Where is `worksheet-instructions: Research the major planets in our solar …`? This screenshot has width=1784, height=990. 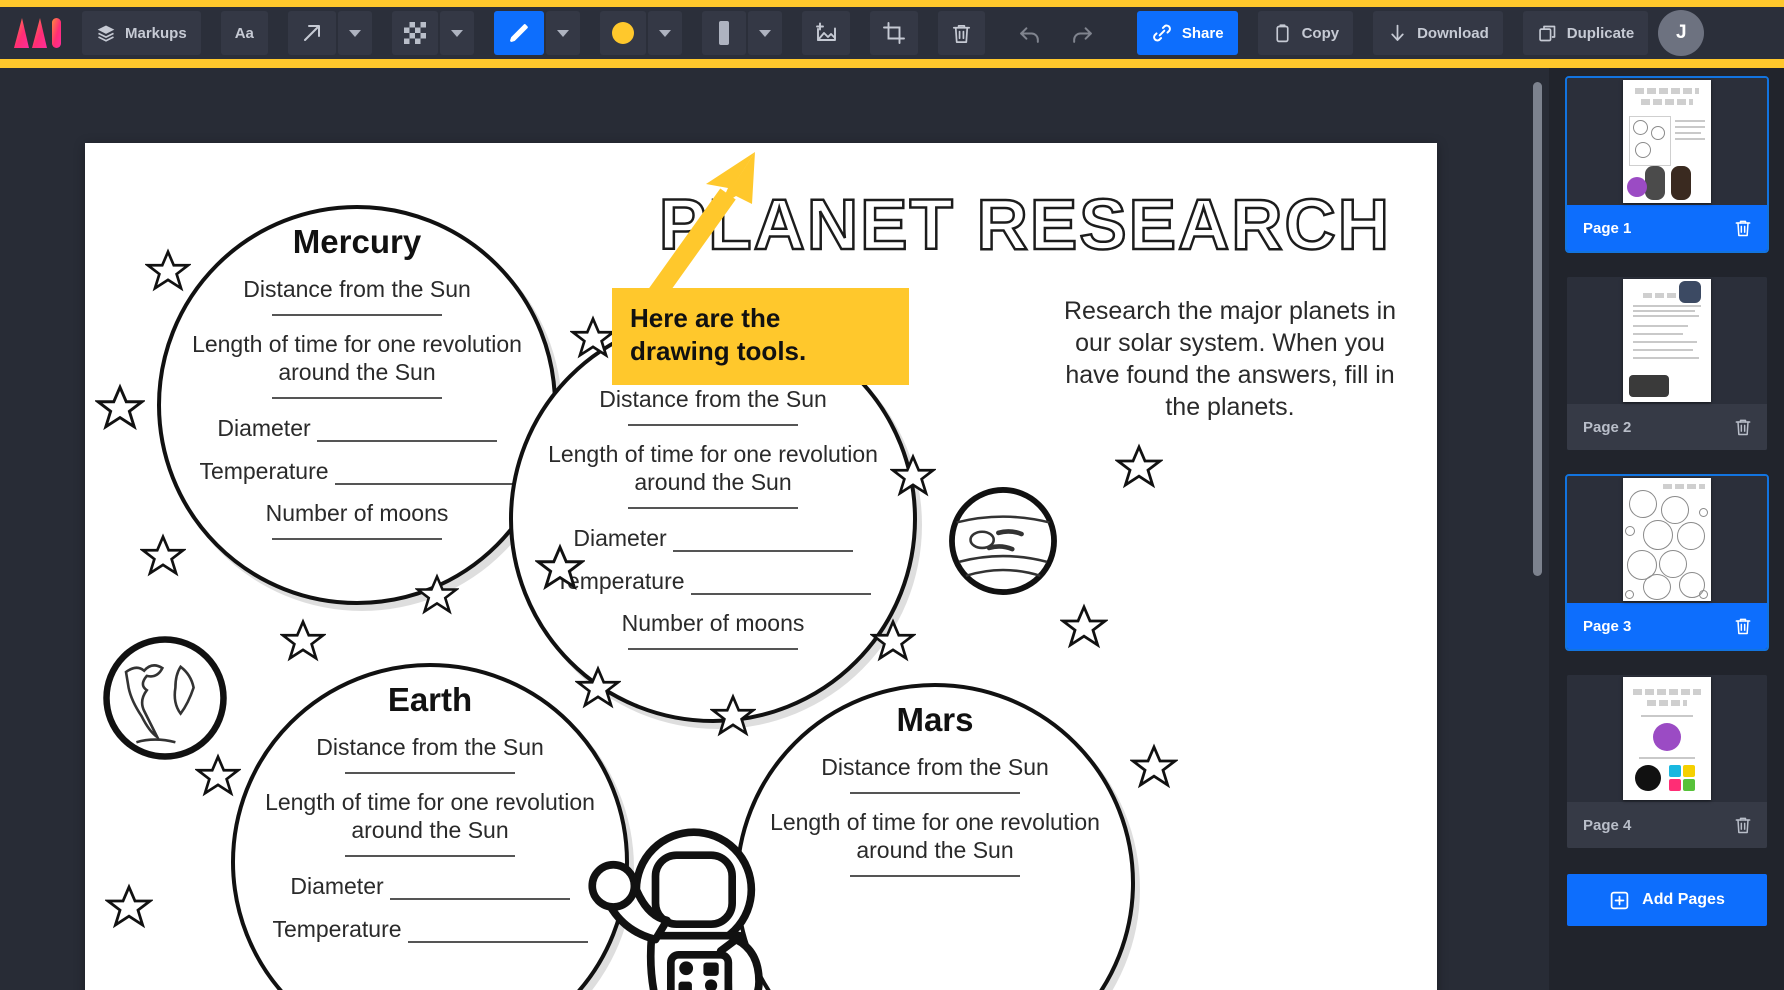
worksheet-instructions: Research the major planets in our solar … is located at coordinates (1230, 359).